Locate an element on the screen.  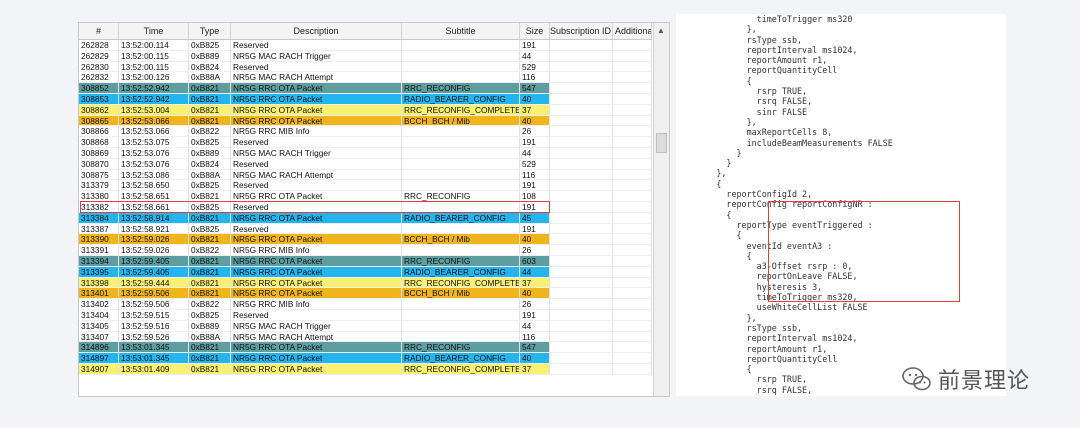
cell-subtitle: RRC_RECONFIG is located at coordinates (461, 348).